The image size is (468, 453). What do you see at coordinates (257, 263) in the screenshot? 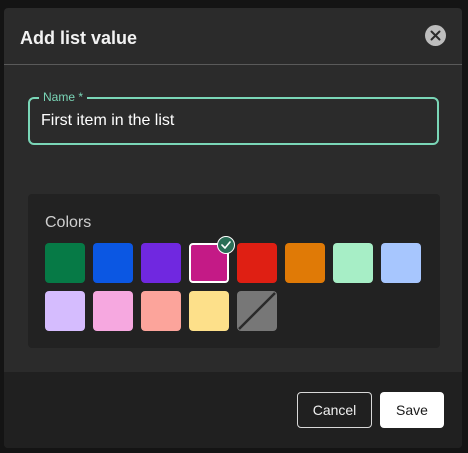
I see `color-swatch-red` at bounding box center [257, 263].